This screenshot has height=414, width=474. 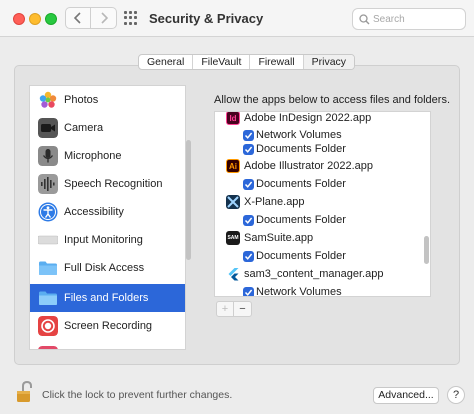 I want to click on tab-general: General, so click(x=166, y=62).